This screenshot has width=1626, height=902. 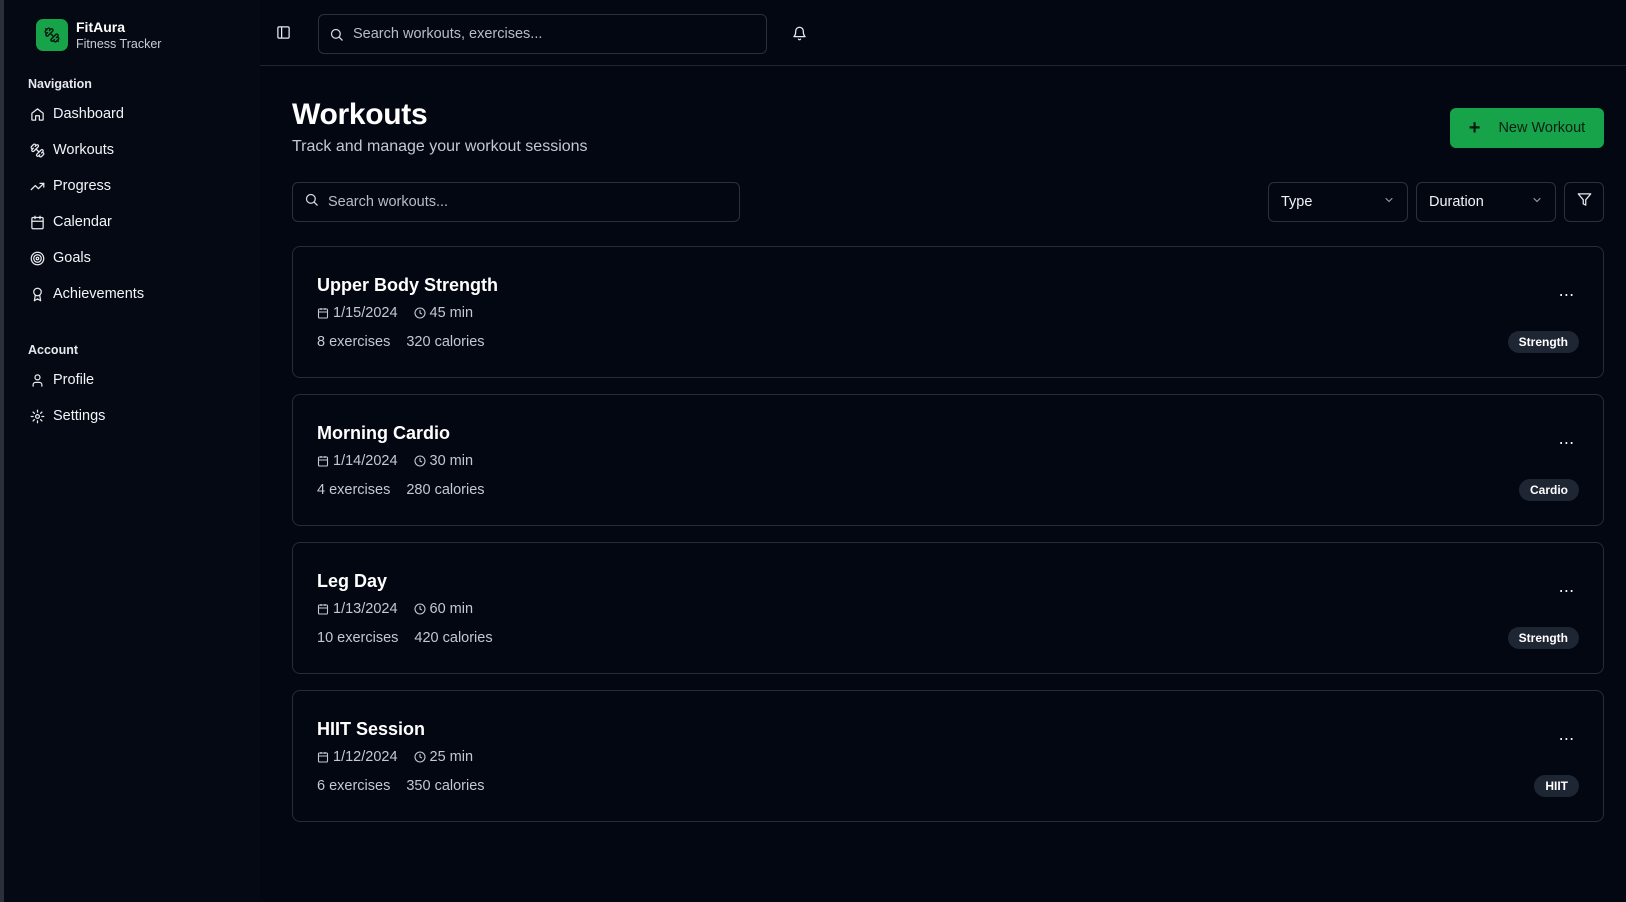 What do you see at coordinates (451, 609) in the screenshot?
I see `workout-duration: 60 min` at bounding box center [451, 609].